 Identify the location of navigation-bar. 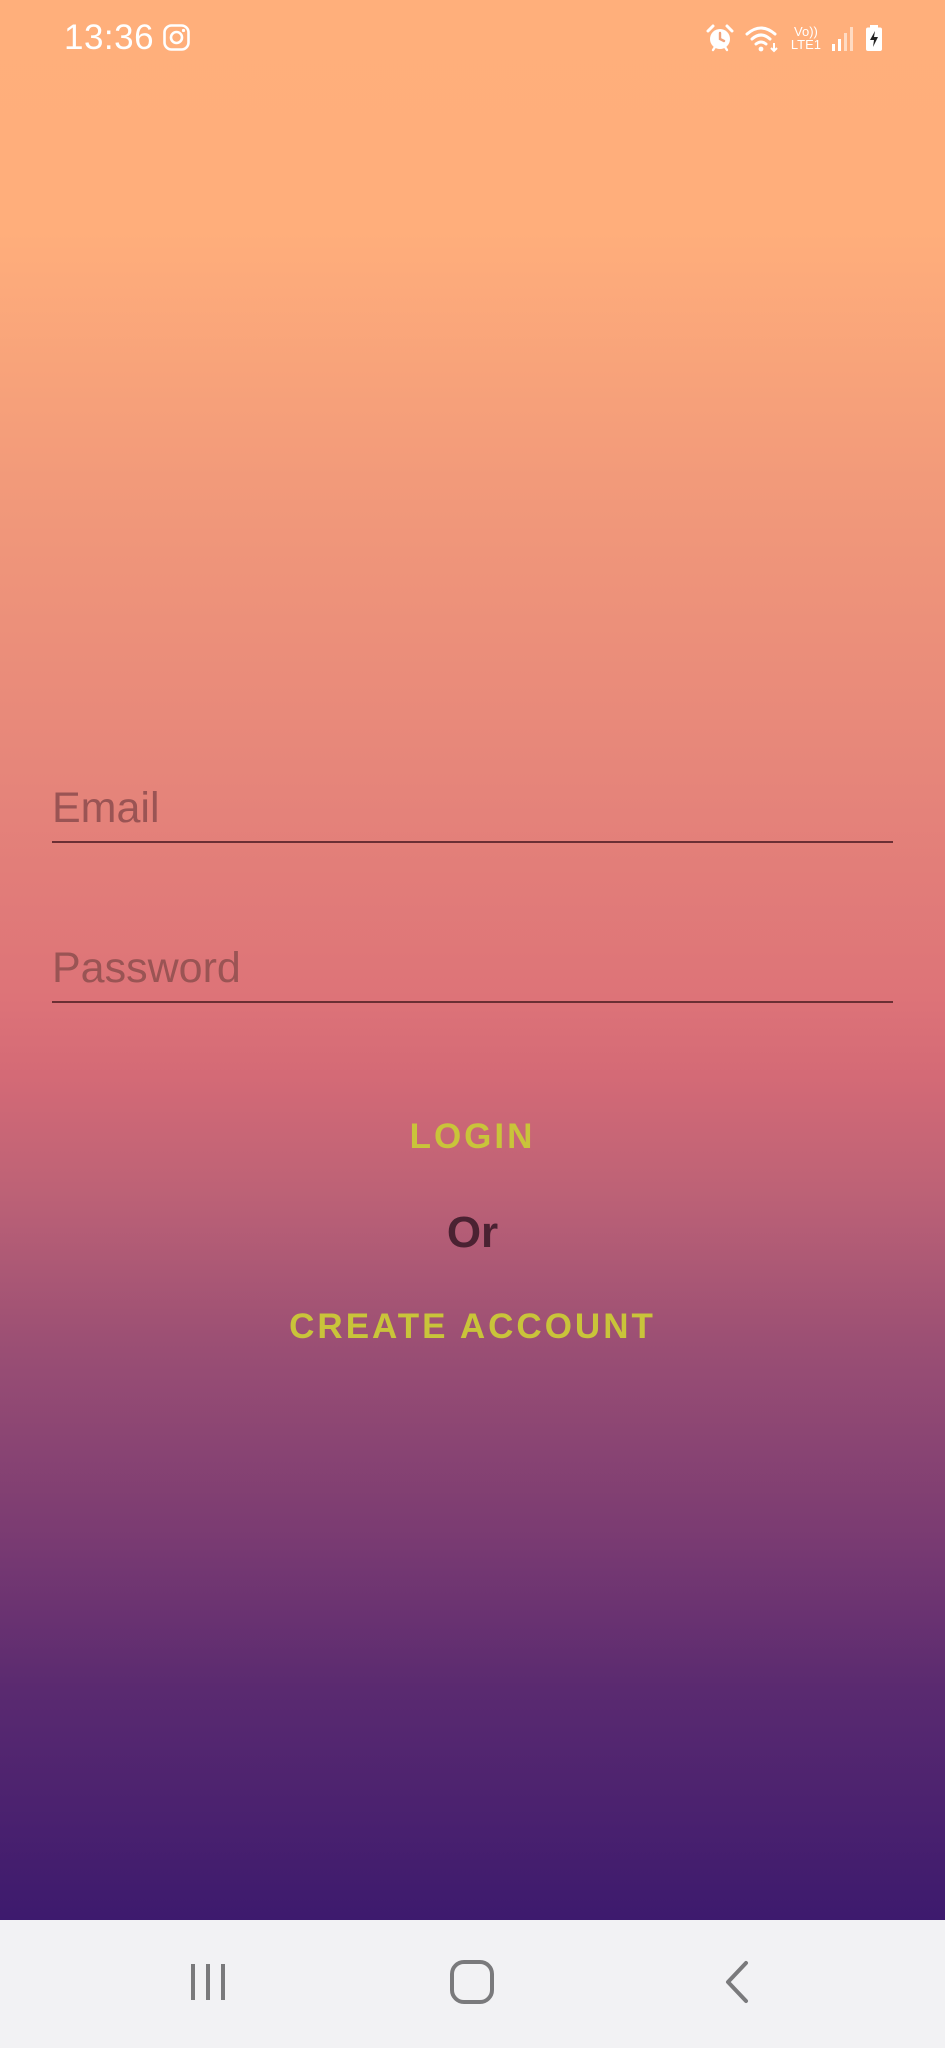
(472, 1984).